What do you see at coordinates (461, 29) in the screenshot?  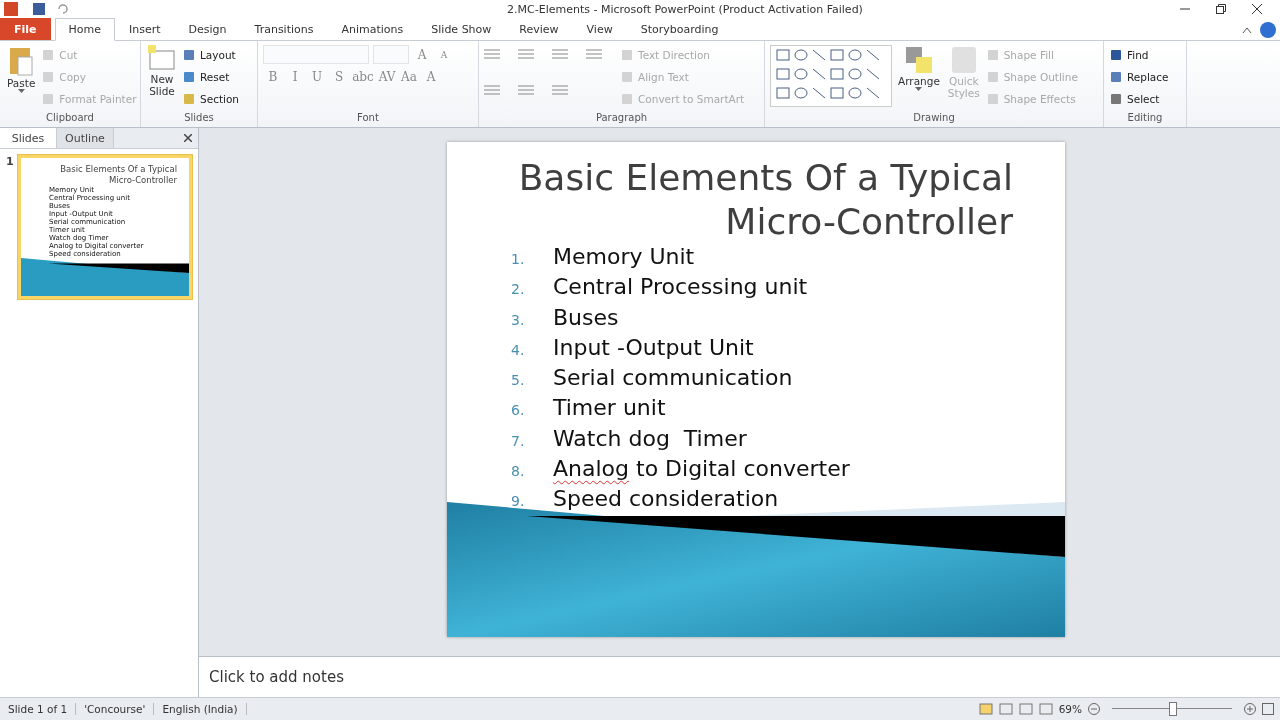 I see `ribbon-tab: Slide Show` at bounding box center [461, 29].